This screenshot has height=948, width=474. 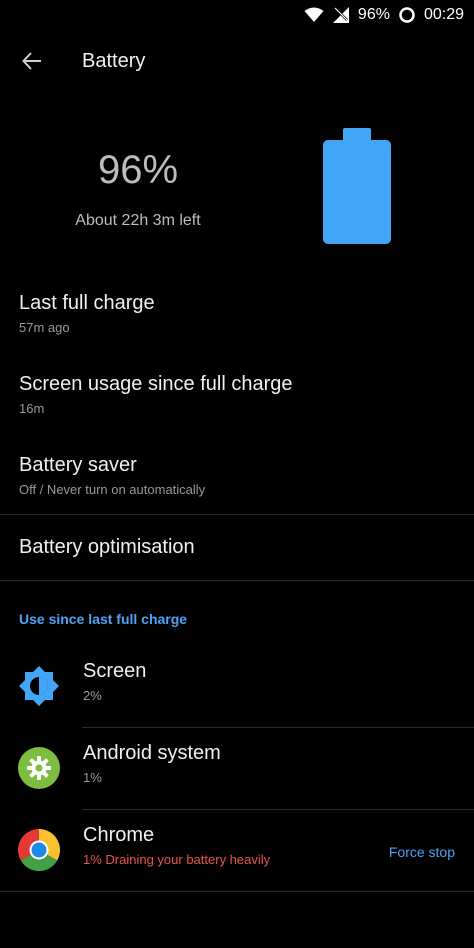 I want to click on time-remaining: About 22h 3m left, so click(x=138, y=220).